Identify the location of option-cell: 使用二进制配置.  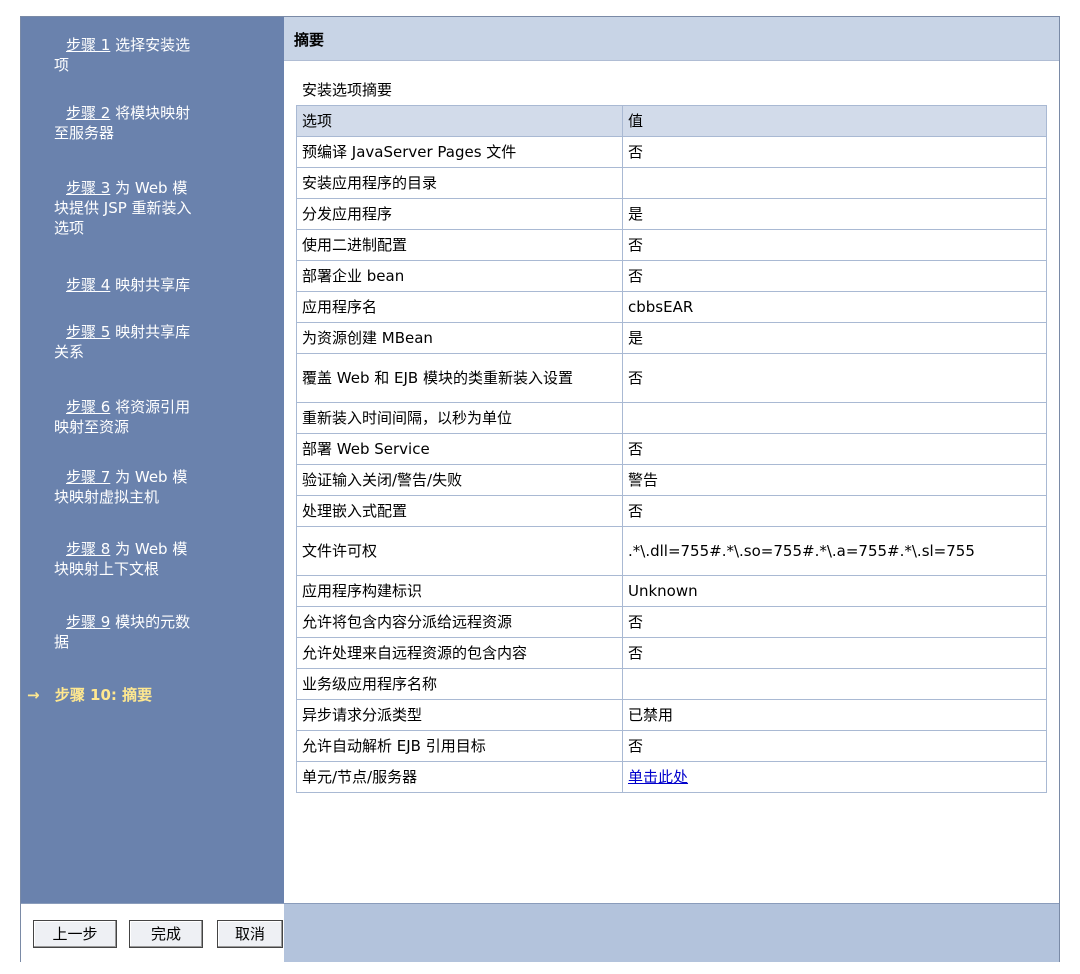
(459, 245).